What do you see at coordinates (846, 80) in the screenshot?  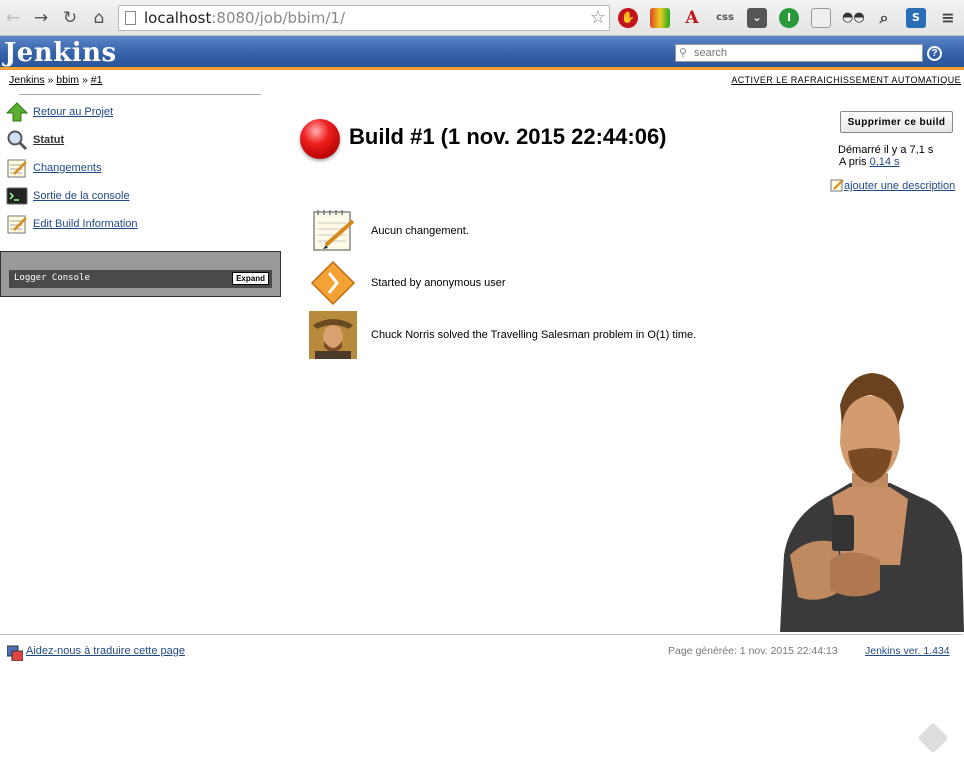 I see `auto-refresh-link: ACTIVER LE RAFRAICHISSEMENT AUTOMATIQUE` at bounding box center [846, 80].